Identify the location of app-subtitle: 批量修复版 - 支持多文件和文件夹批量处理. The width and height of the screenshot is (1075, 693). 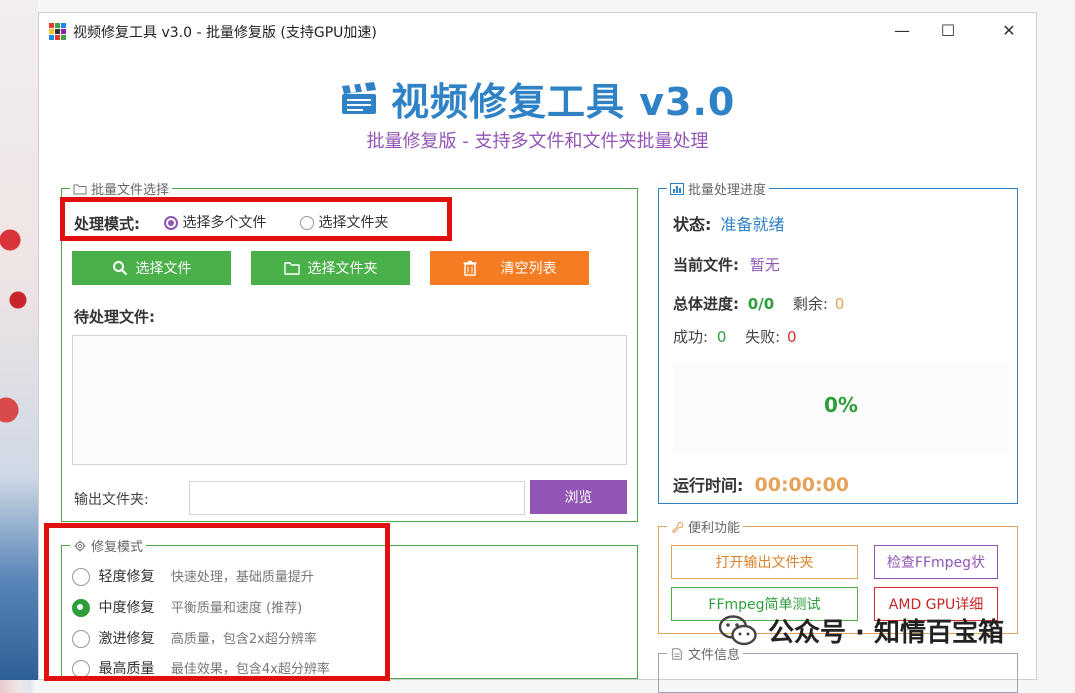
(537, 141).